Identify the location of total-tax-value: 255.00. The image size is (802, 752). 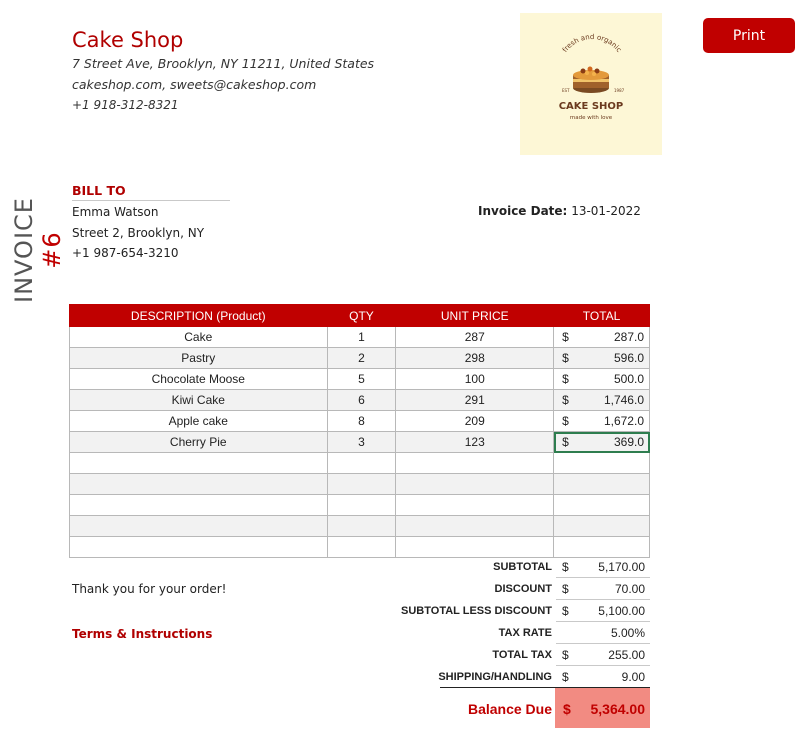
(605, 655).